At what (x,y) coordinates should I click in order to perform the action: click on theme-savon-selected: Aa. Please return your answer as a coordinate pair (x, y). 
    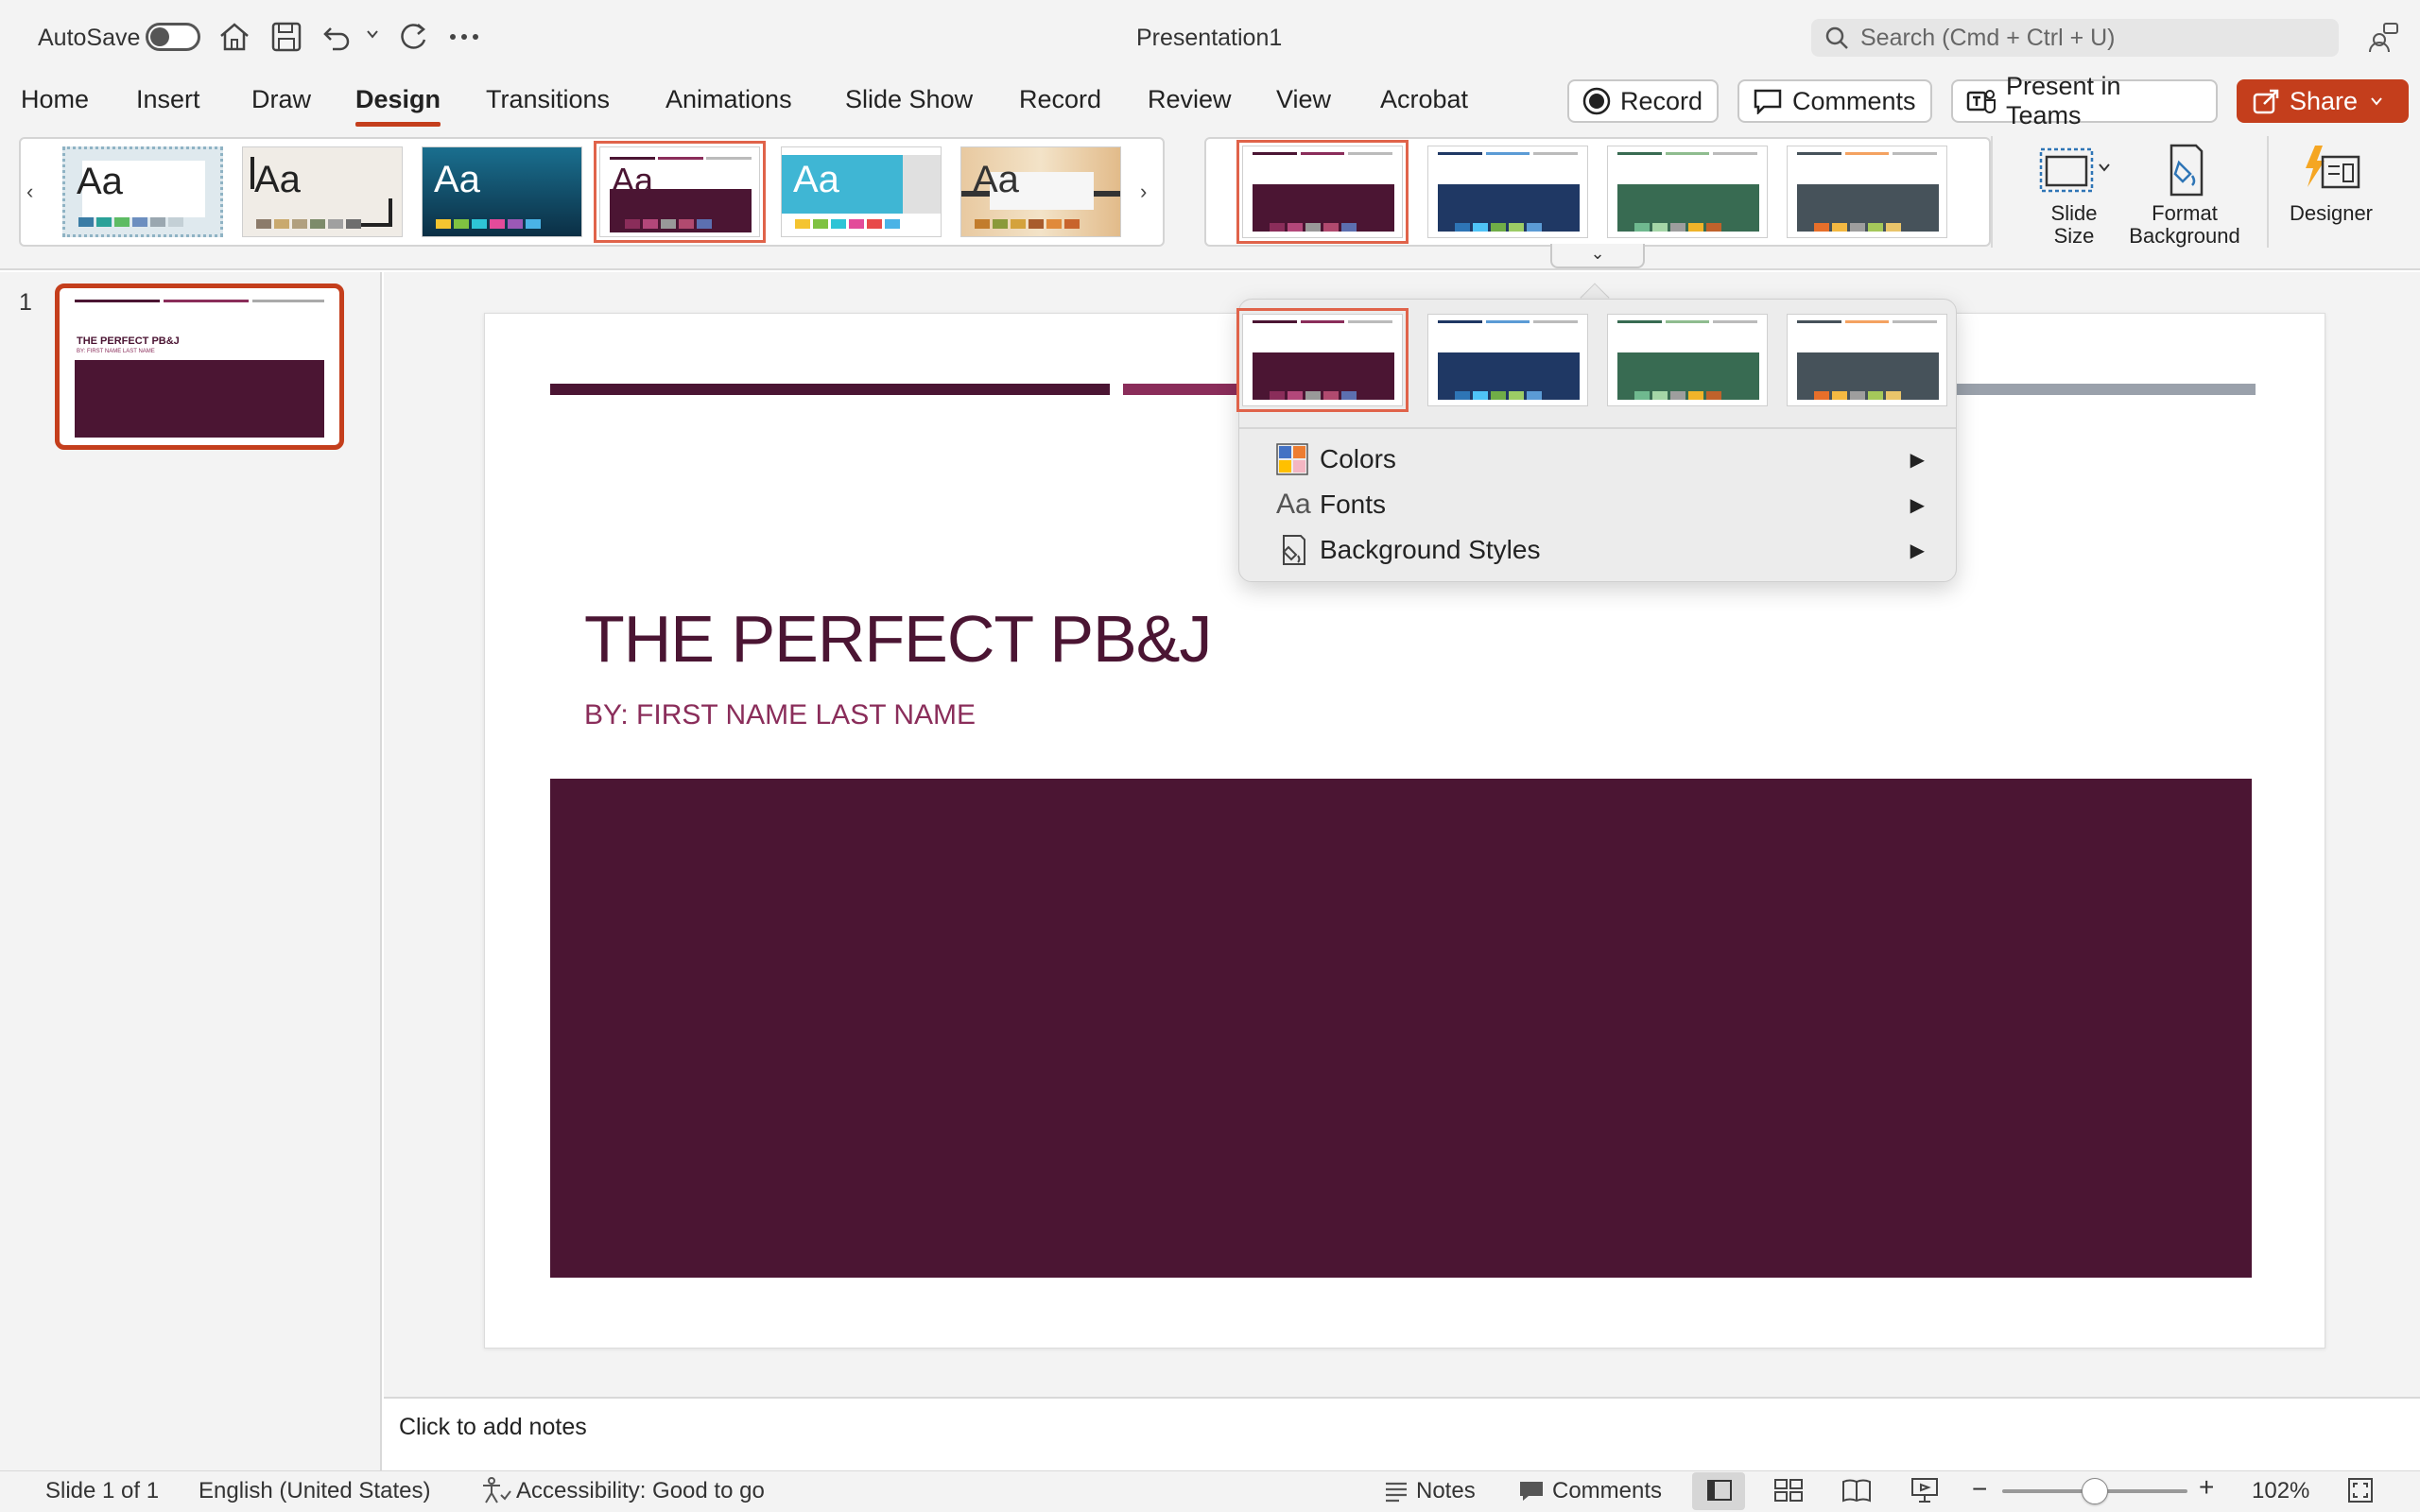
    Looking at the image, I should click on (680, 192).